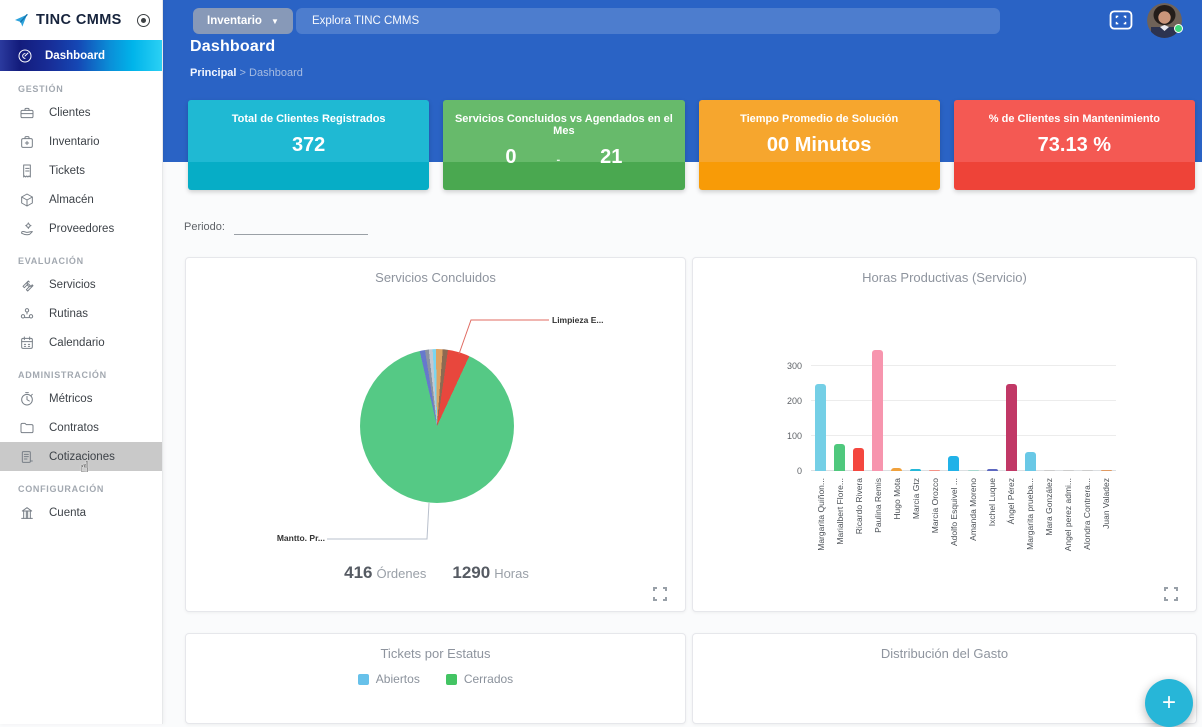  Describe the element at coordinates (68, 512) in the screenshot. I see `sidebar-item-label: Cuenta` at that location.